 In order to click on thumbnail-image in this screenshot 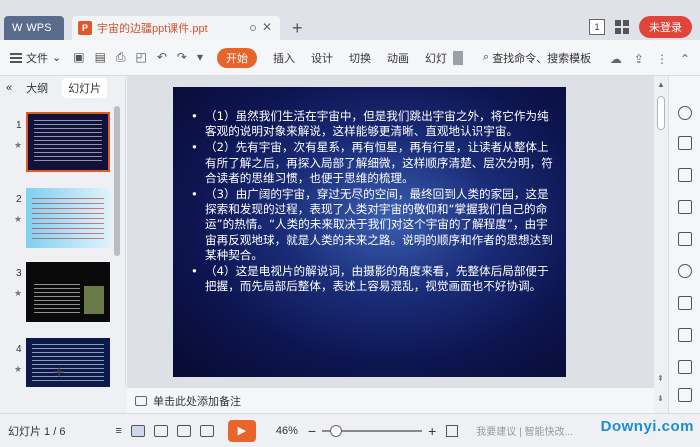, I will do `click(94, 300)`.